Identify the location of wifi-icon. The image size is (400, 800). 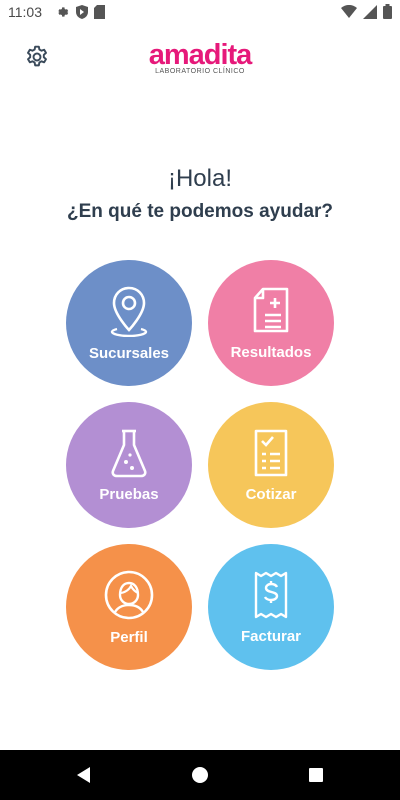
(349, 11).